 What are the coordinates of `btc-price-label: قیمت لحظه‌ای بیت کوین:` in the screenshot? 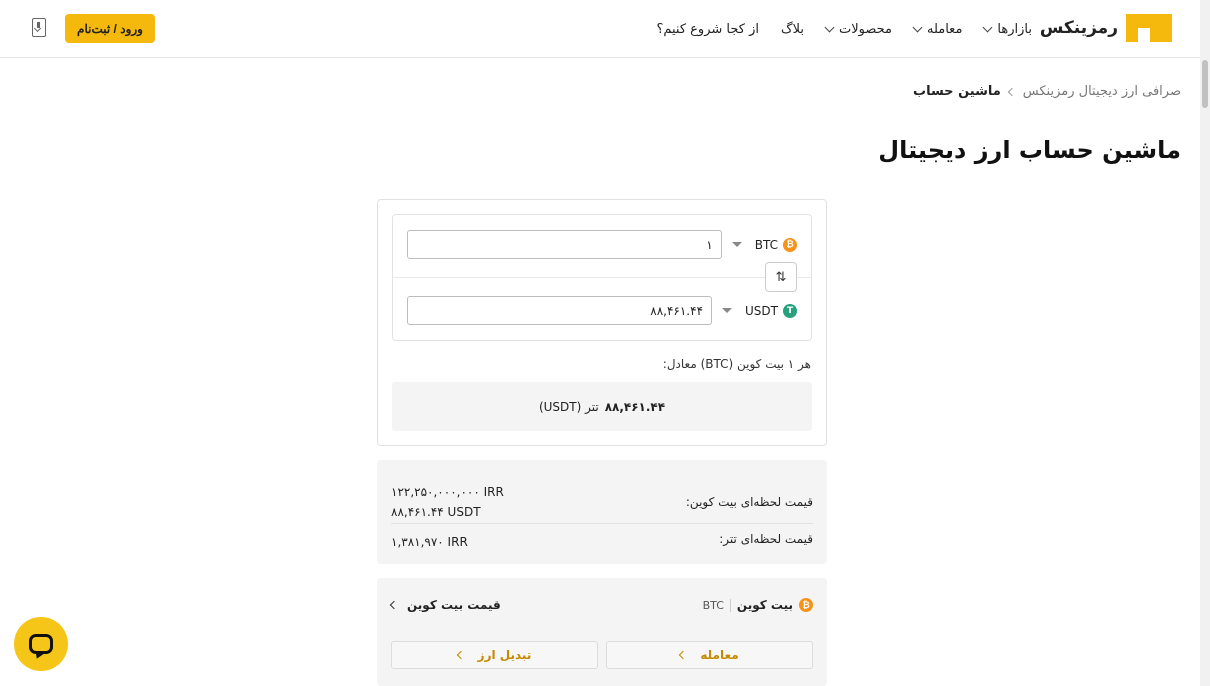 It's located at (749, 502).